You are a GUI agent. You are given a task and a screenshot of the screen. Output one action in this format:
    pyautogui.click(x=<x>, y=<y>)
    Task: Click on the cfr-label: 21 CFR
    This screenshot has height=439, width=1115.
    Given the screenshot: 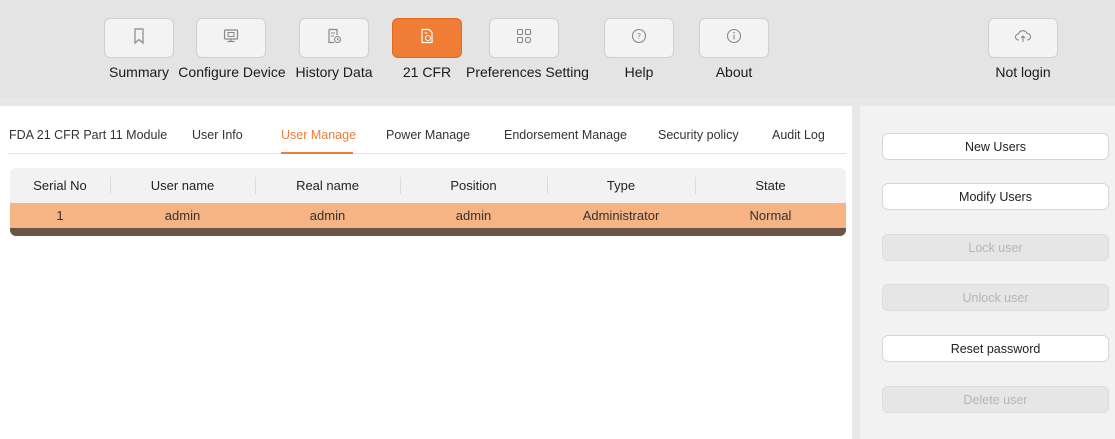 What is the action you would take?
    pyautogui.click(x=427, y=72)
    